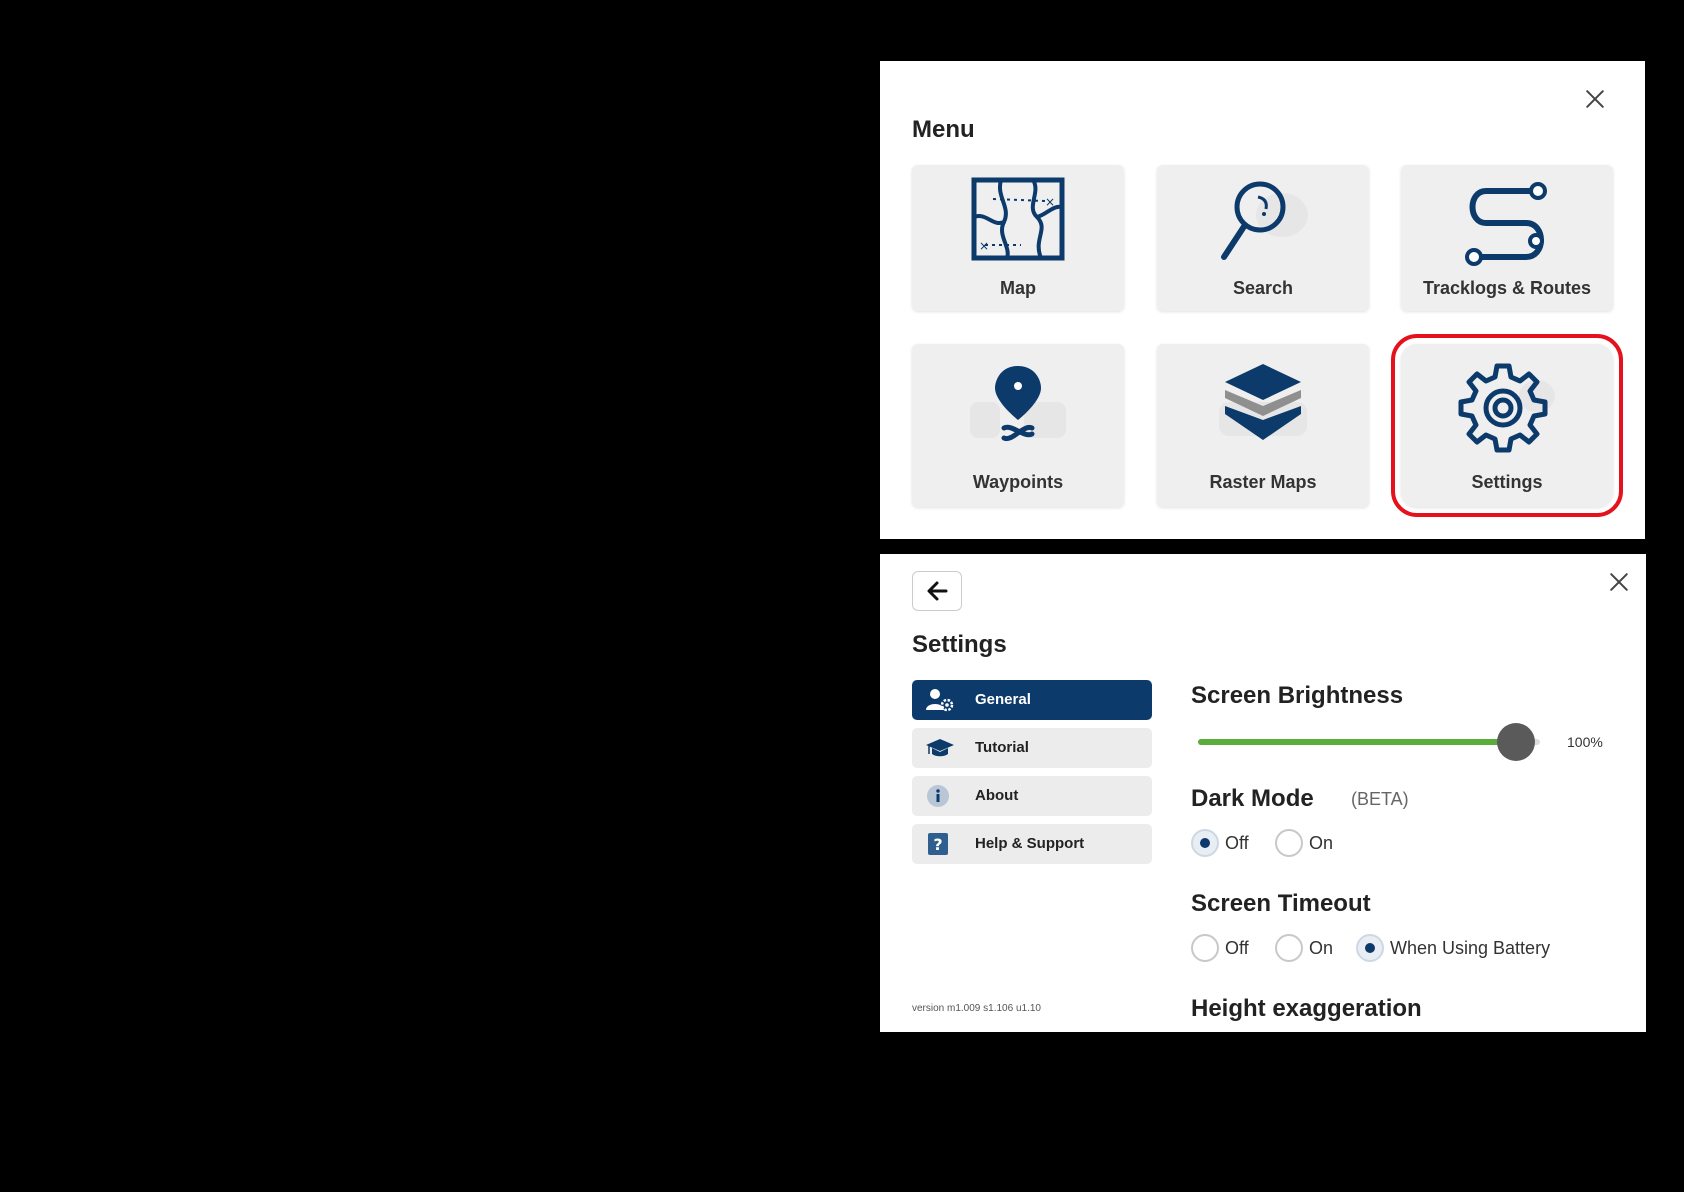 The height and width of the screenshot is (1192, 1684). What do you see at coordinates (959, 644) in the screenshot?
I see `settings-title: Settings` at bounding box center [959, 644].